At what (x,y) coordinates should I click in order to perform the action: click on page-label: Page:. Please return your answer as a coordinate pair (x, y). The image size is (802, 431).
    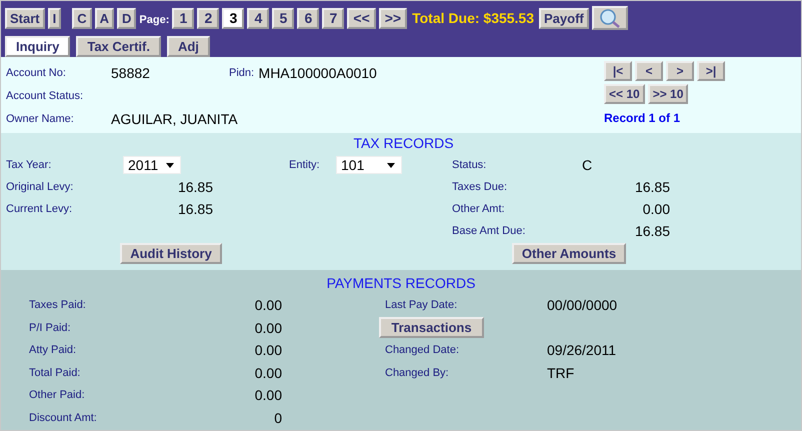
    Looking at the image, I should click on (154, 20).